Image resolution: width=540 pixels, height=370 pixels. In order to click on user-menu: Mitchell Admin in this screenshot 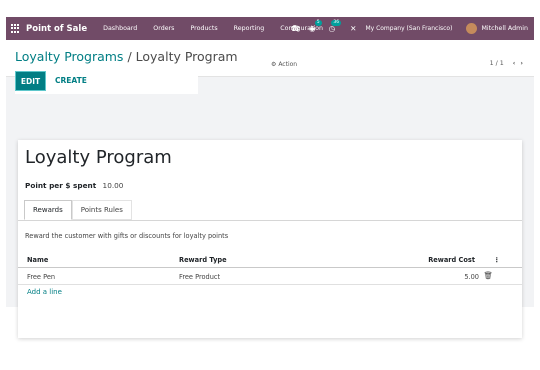, I will do `click(504, 28)`.